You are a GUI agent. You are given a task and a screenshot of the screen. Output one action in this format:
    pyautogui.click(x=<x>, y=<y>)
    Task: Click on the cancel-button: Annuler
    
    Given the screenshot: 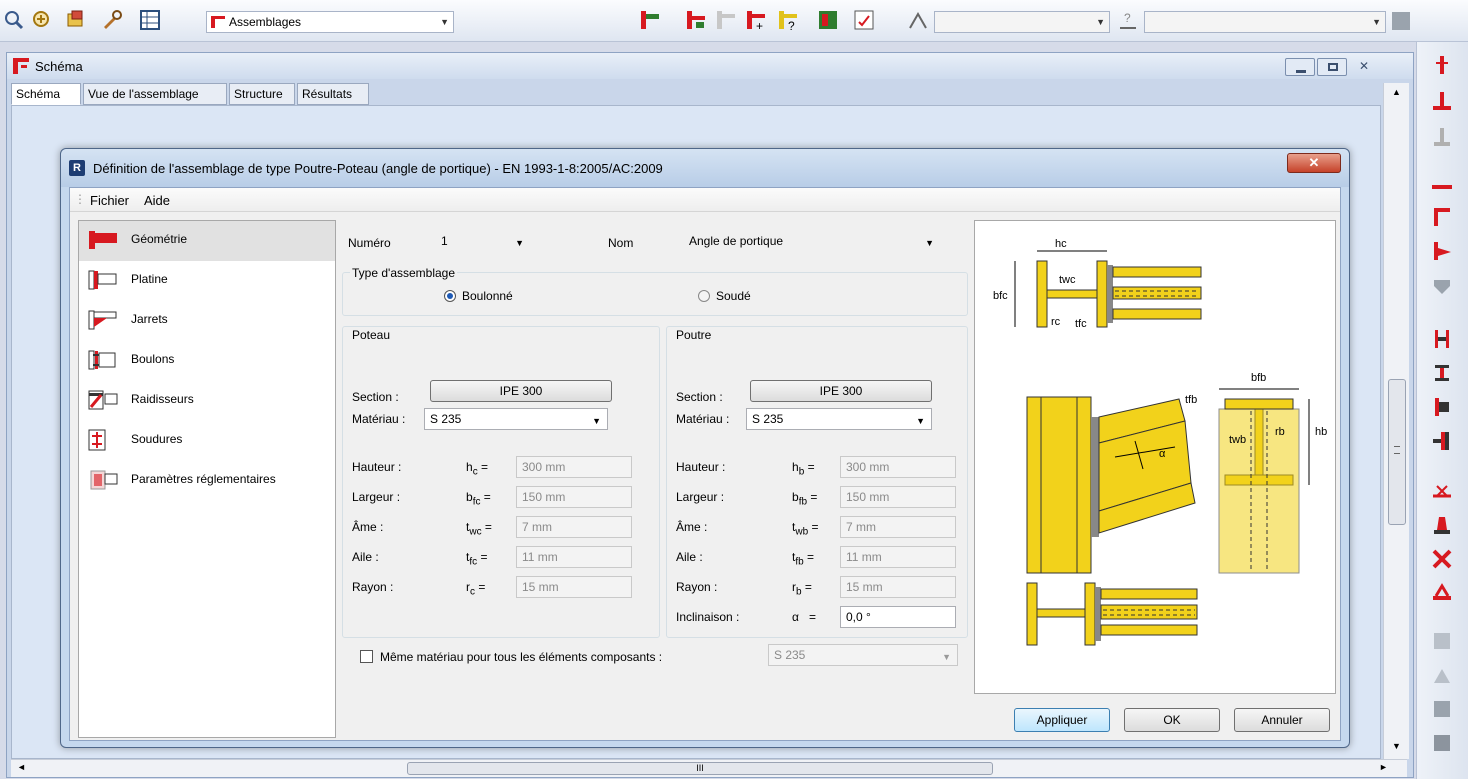 What is the action you would take?
    pyautogui.click(x=1282, y=720)
    